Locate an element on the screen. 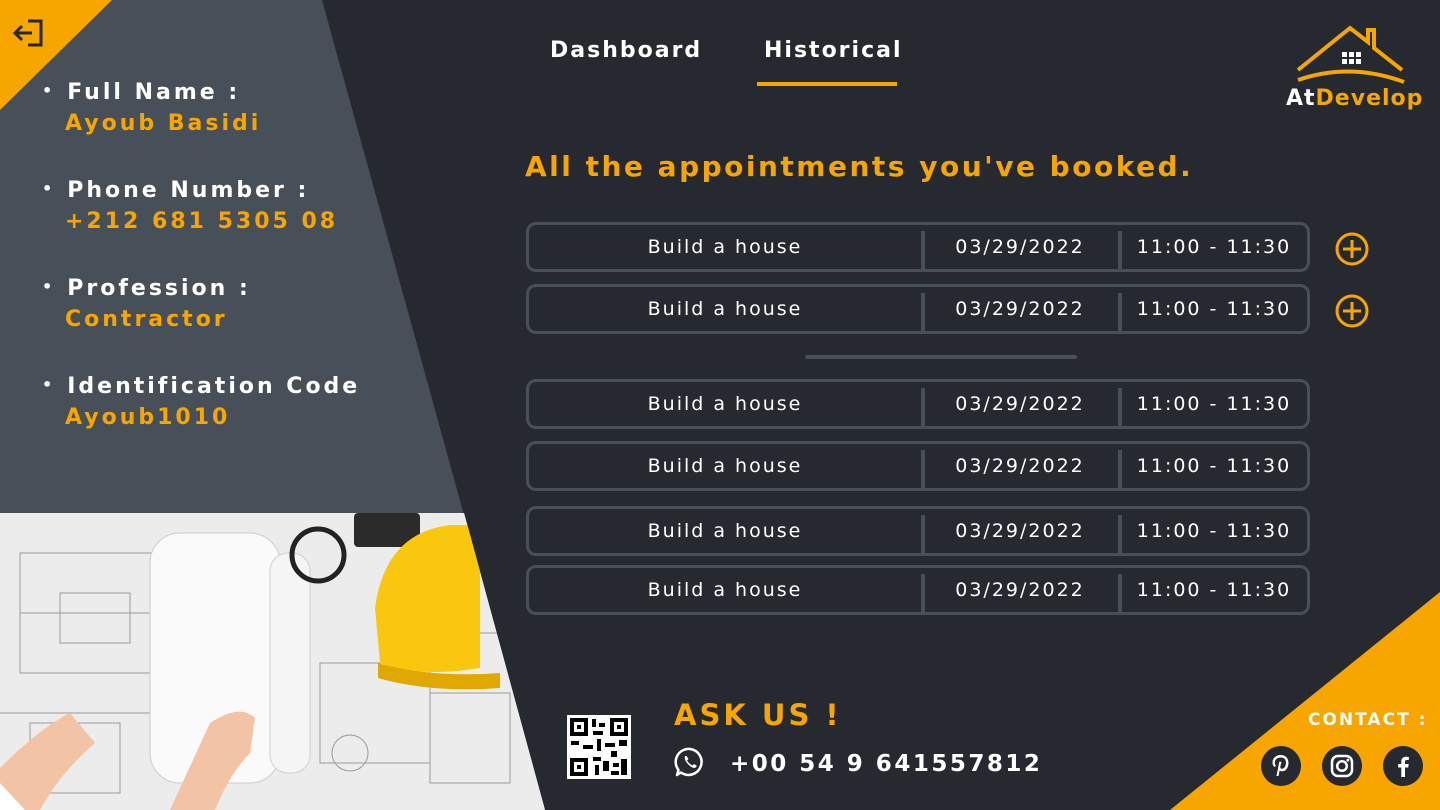 This screenshot has width=1440, height=810. contact-label: CONTACT : is located at coordinates (1368, 720).